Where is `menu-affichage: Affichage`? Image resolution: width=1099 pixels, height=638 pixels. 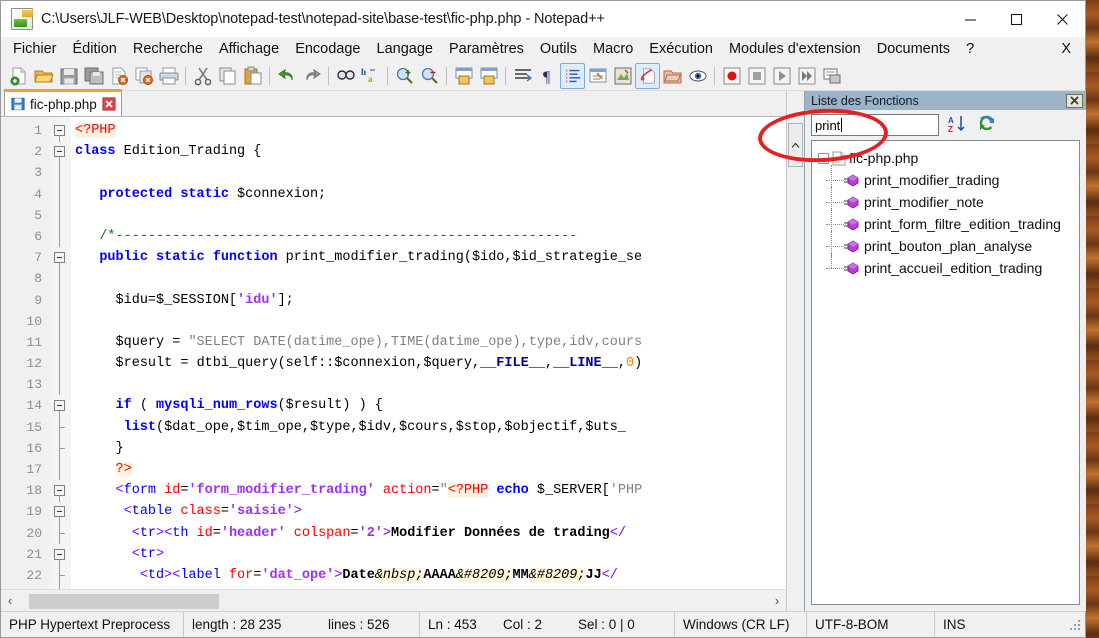 menu-affichage: Affichage is located at coordinates (249, 49).